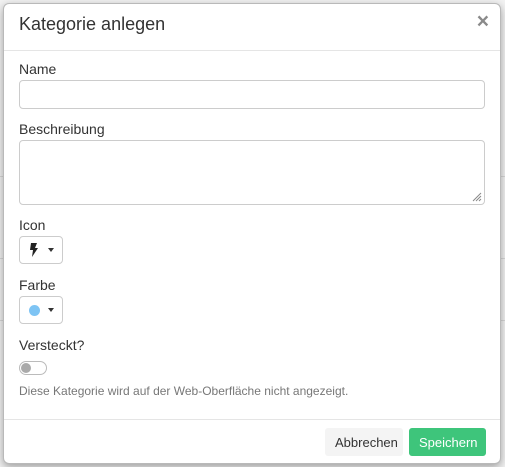 This screenshot has width=505, height=467. Describe the element at coordinates (37, 285) in the screenshot. I see `color-label: Farbe` at that location.